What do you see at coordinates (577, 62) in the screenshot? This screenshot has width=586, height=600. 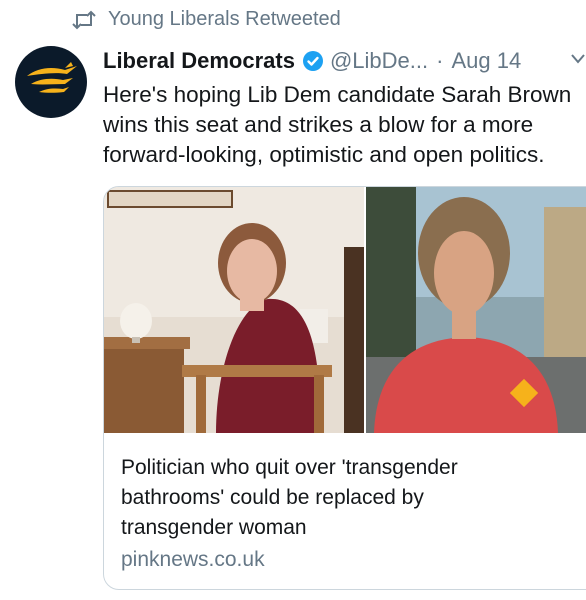 I see `chevron-down-icon` at bounding box center [577, 62].